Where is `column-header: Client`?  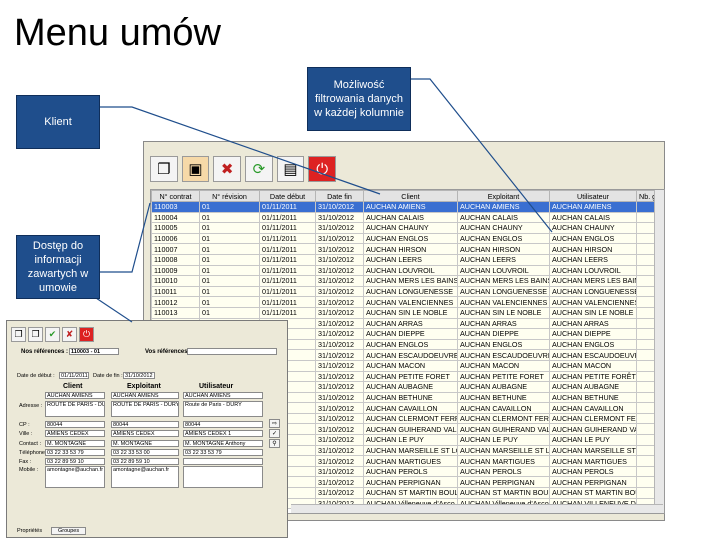 column-header: Client is located at coordinates (410, 196).